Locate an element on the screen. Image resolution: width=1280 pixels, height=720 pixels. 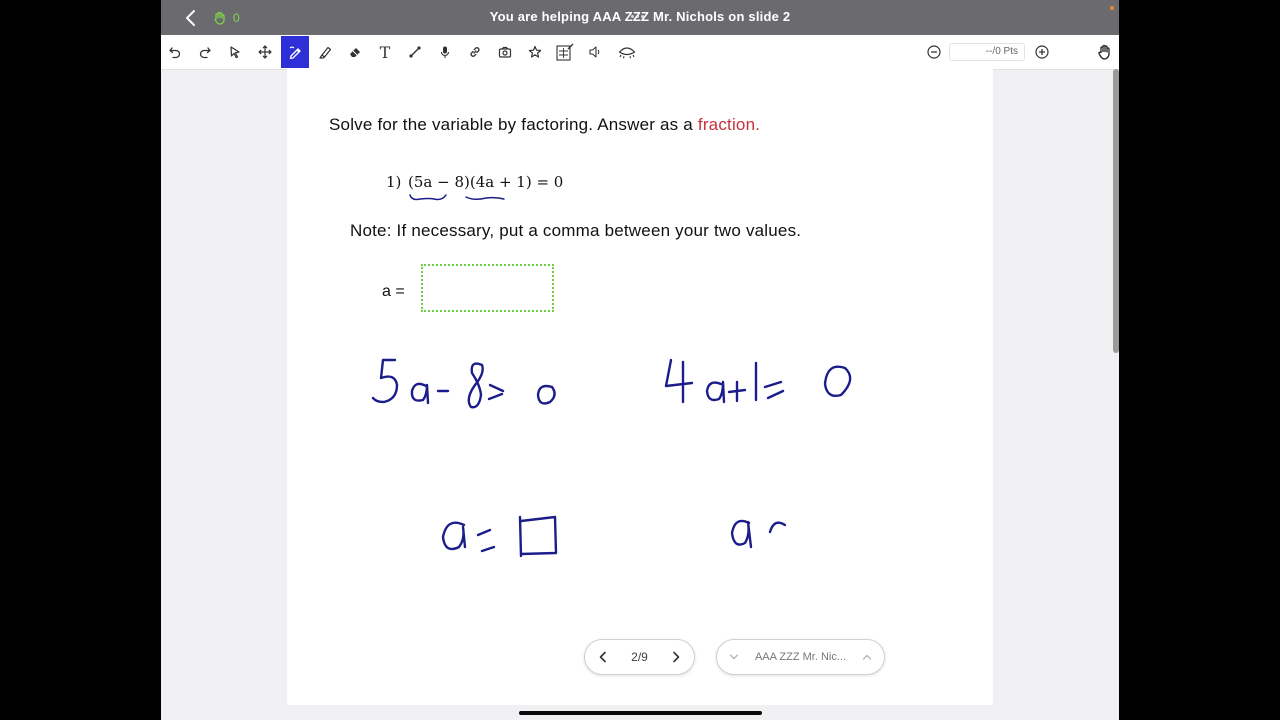
page-indicator: 2/9 is located at coordinates (639, 657).